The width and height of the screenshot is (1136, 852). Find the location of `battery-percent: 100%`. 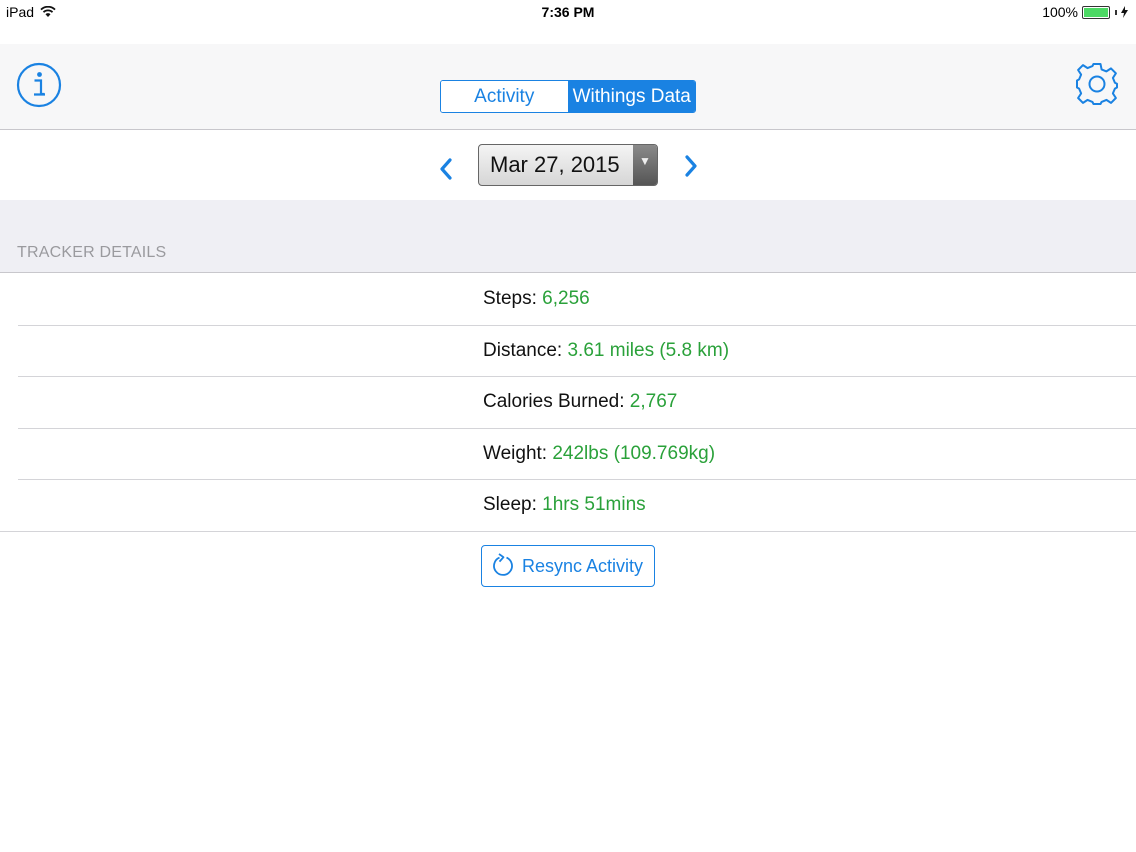

battery-percent: 100% is located at coordinates (1060, 12).